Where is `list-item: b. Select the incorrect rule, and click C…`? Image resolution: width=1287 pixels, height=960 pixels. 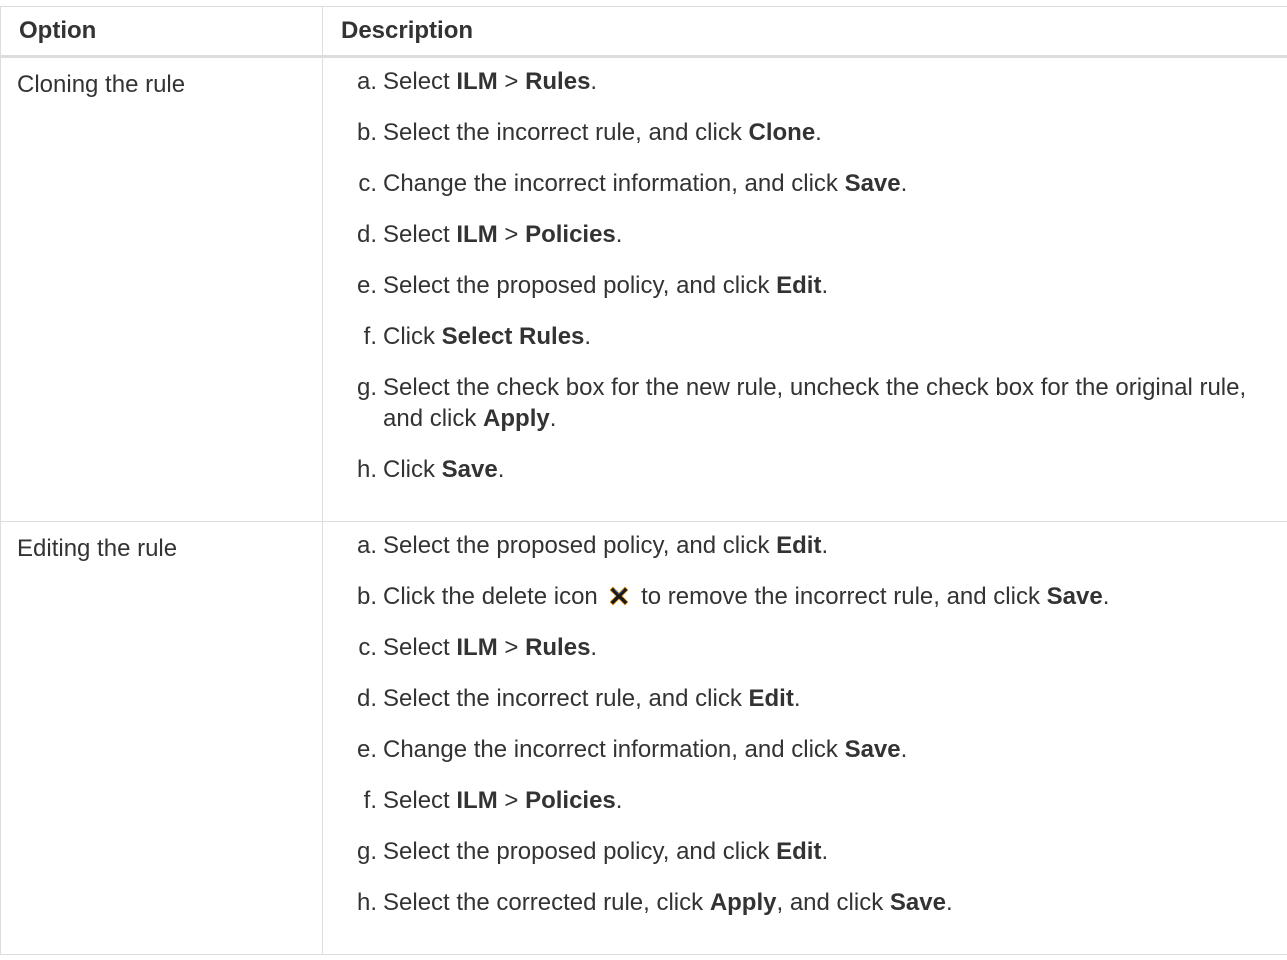
list-item: b. Select the incorrect rule, and click C… is located at coordinates (805, 132).